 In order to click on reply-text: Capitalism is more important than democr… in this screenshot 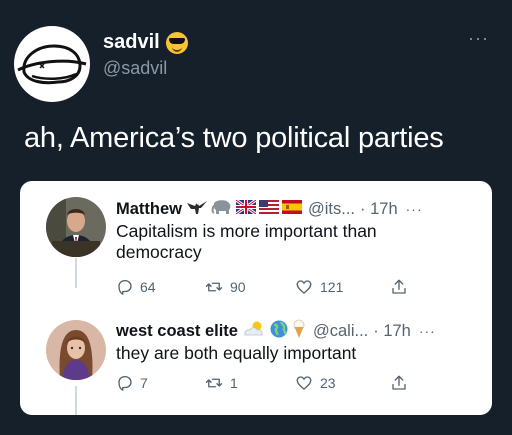, I will do `click(246, 241)`.